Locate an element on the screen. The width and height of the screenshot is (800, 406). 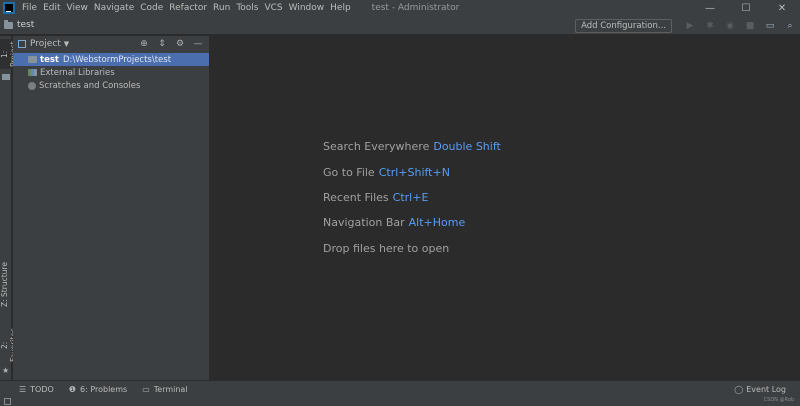
project-panel-header: Project ▼ ⊕ ⇕ ⚙ — is located at coordinates (111, 44).